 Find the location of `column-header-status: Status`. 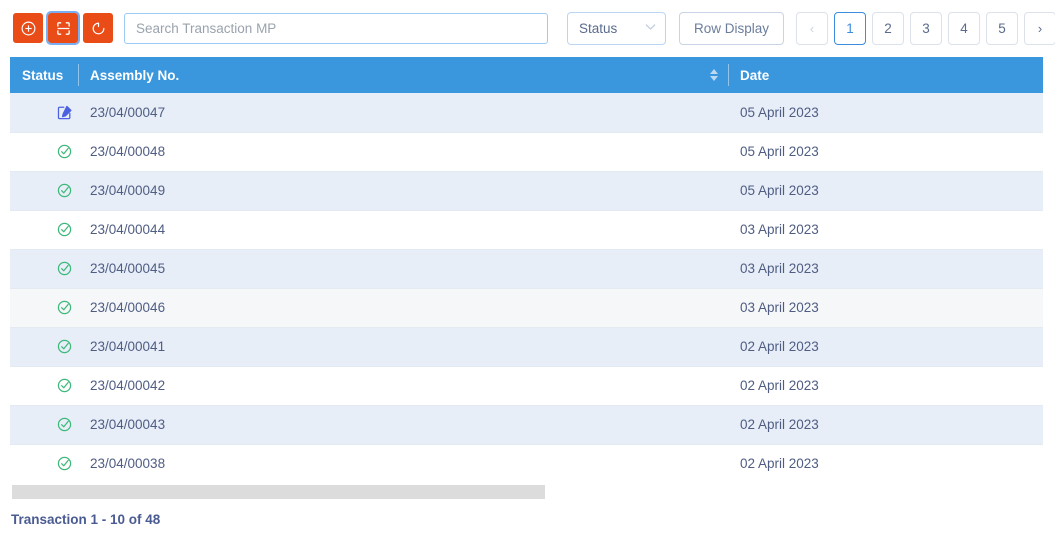

column-header-status: Status is located at coordinates (44, 75).